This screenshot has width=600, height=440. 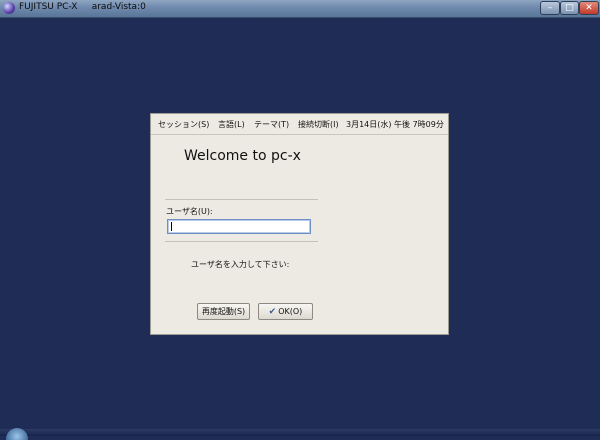 What do you see at coordinates (300, 432) in the screenshot?
I see `taskbar-edge` at bounding box center [300, 432].